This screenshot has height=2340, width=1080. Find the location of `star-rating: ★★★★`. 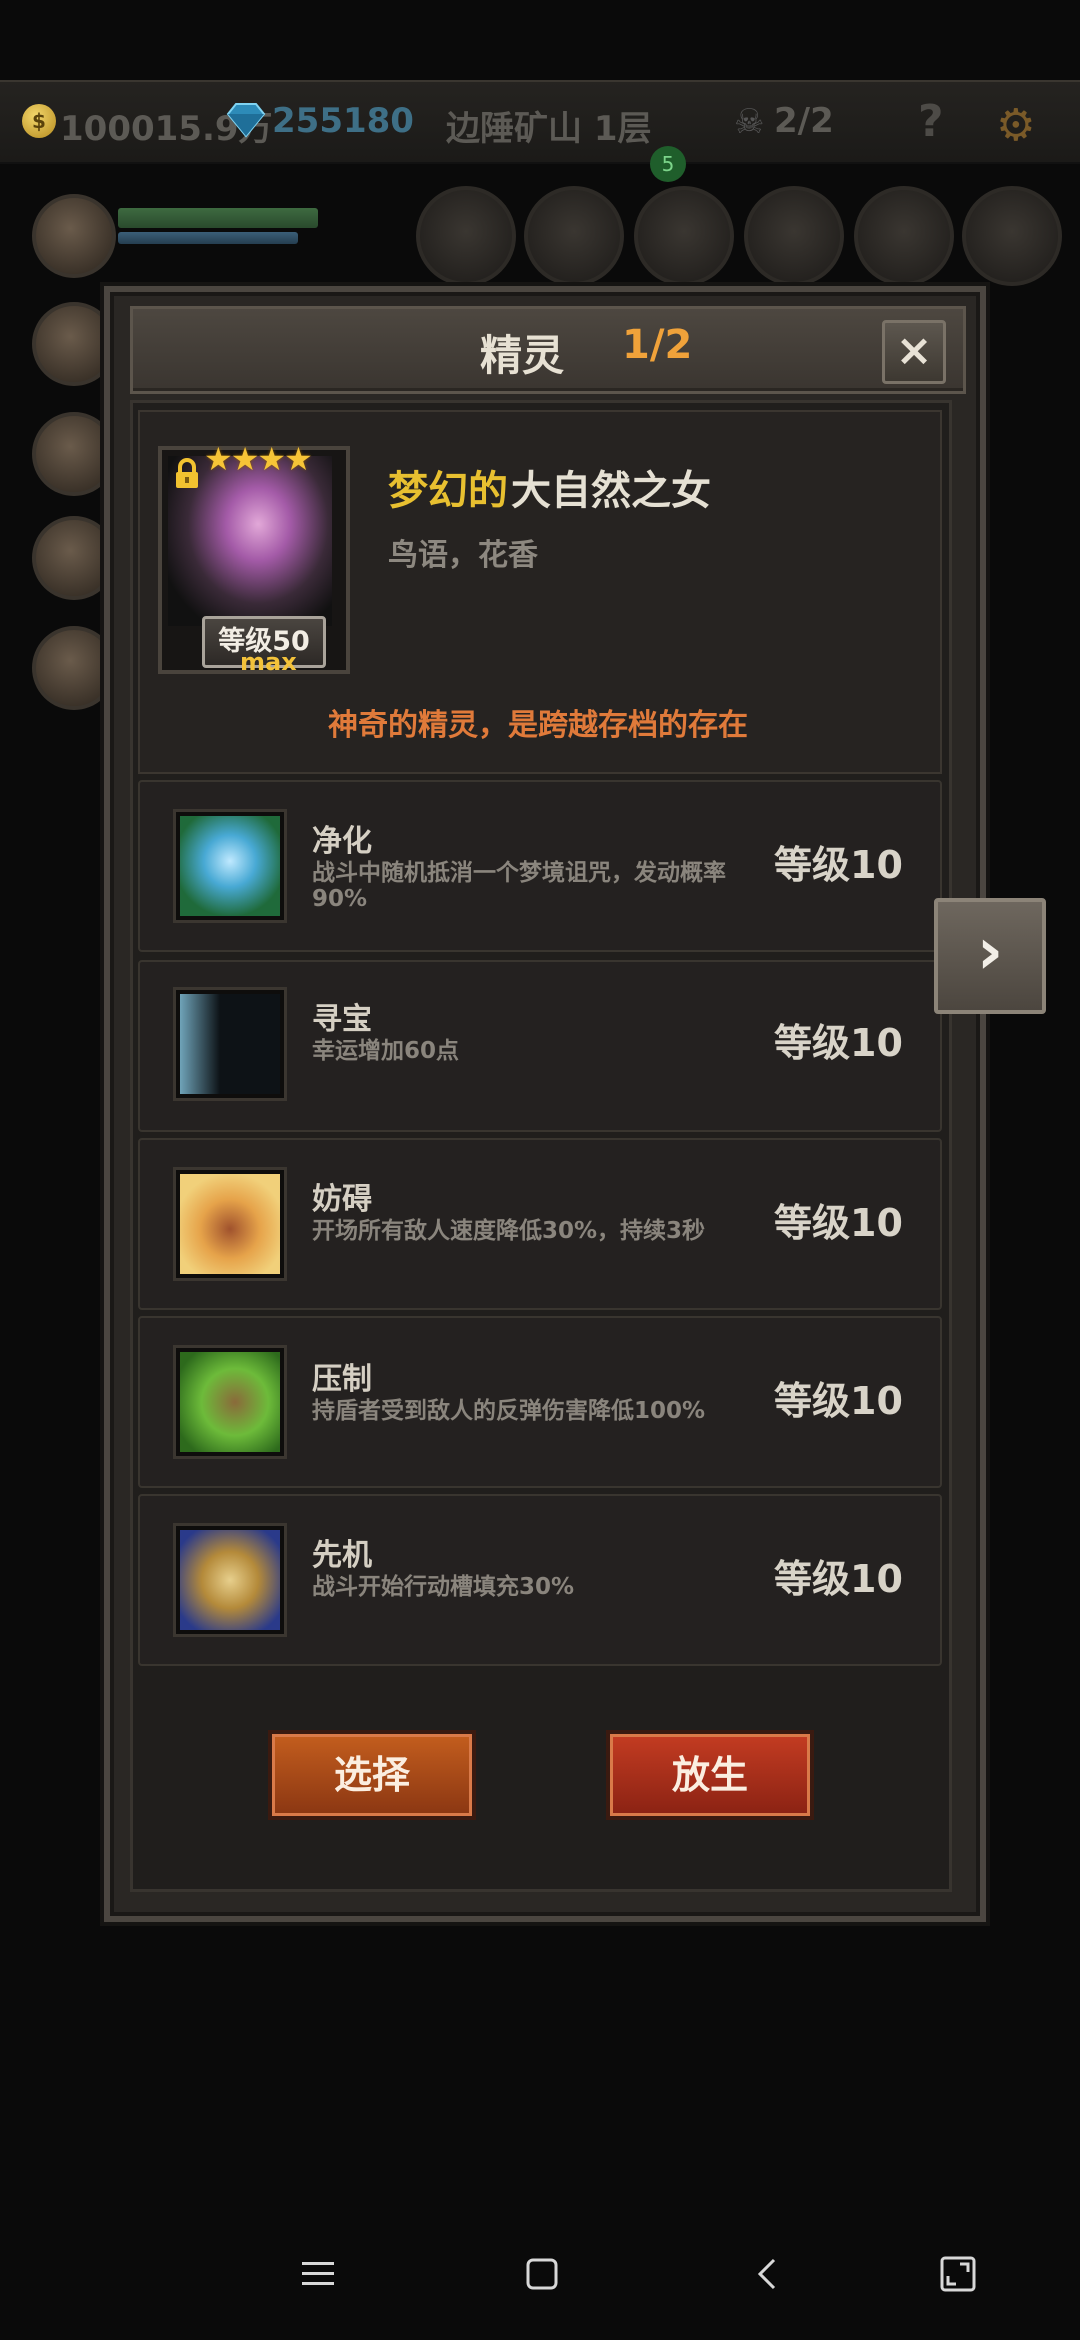

star-rating: ★★★★ is located at coordinates (258, 459).